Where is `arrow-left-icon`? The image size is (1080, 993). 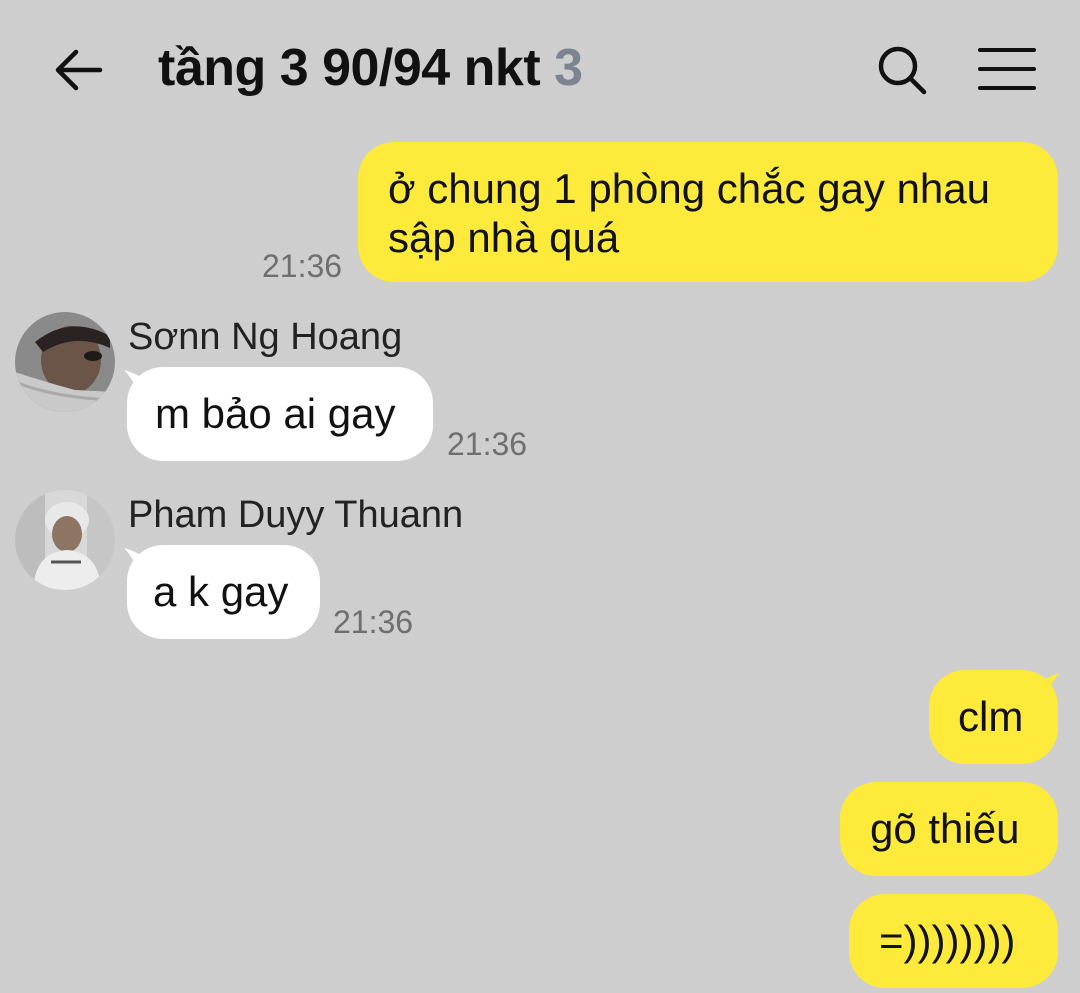
arrow-left-icon is located at coordinates (79, 70).